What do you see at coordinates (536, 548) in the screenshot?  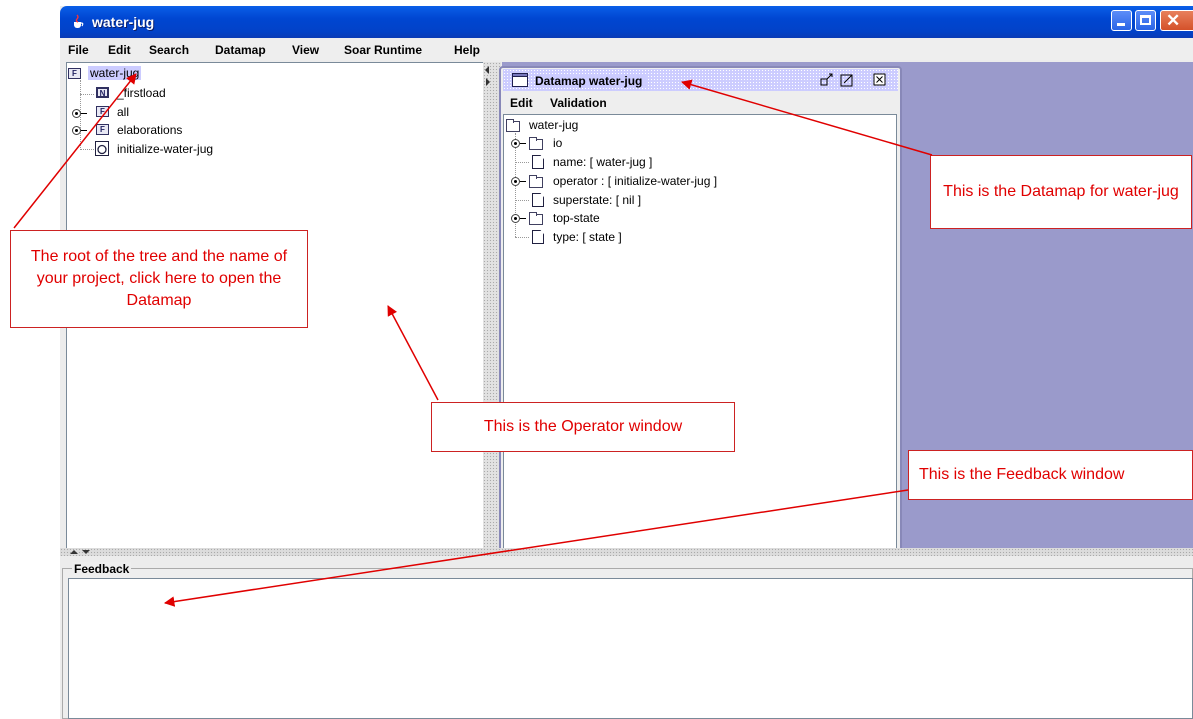 I see `arrow-feedback` at bounding box center [536, 548].